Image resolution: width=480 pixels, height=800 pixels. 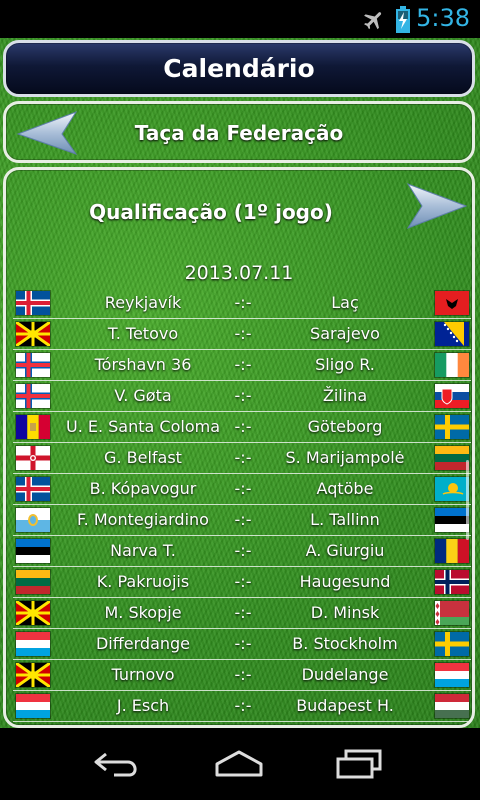 I want to click on match-date: 2013.07.11, so click(x=239, y=273).